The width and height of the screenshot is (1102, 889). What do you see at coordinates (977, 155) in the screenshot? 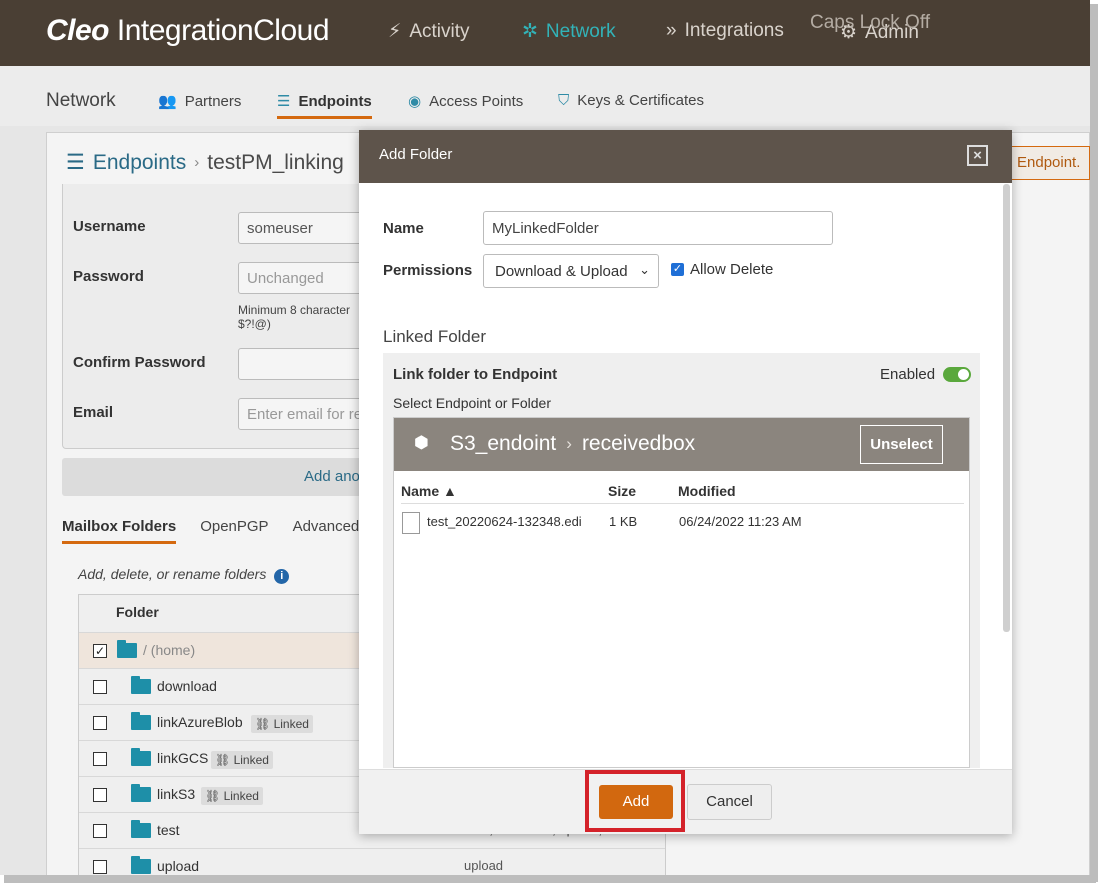
I see `close-icon: ×` at bounding box center [977, 155].